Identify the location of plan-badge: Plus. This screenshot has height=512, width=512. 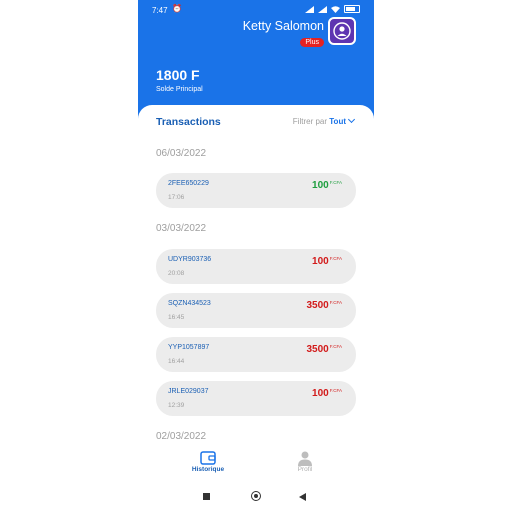
(312, 42).